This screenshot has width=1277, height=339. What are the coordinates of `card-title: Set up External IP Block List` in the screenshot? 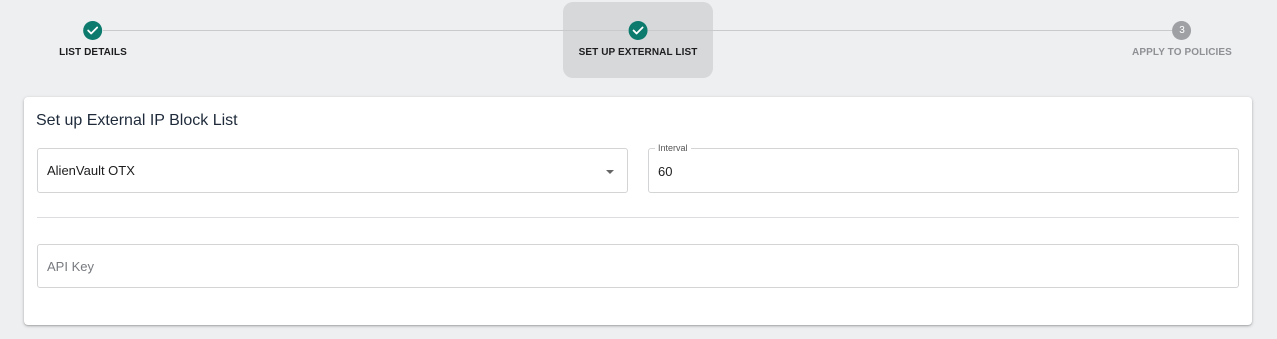 It's located at (137, 120).